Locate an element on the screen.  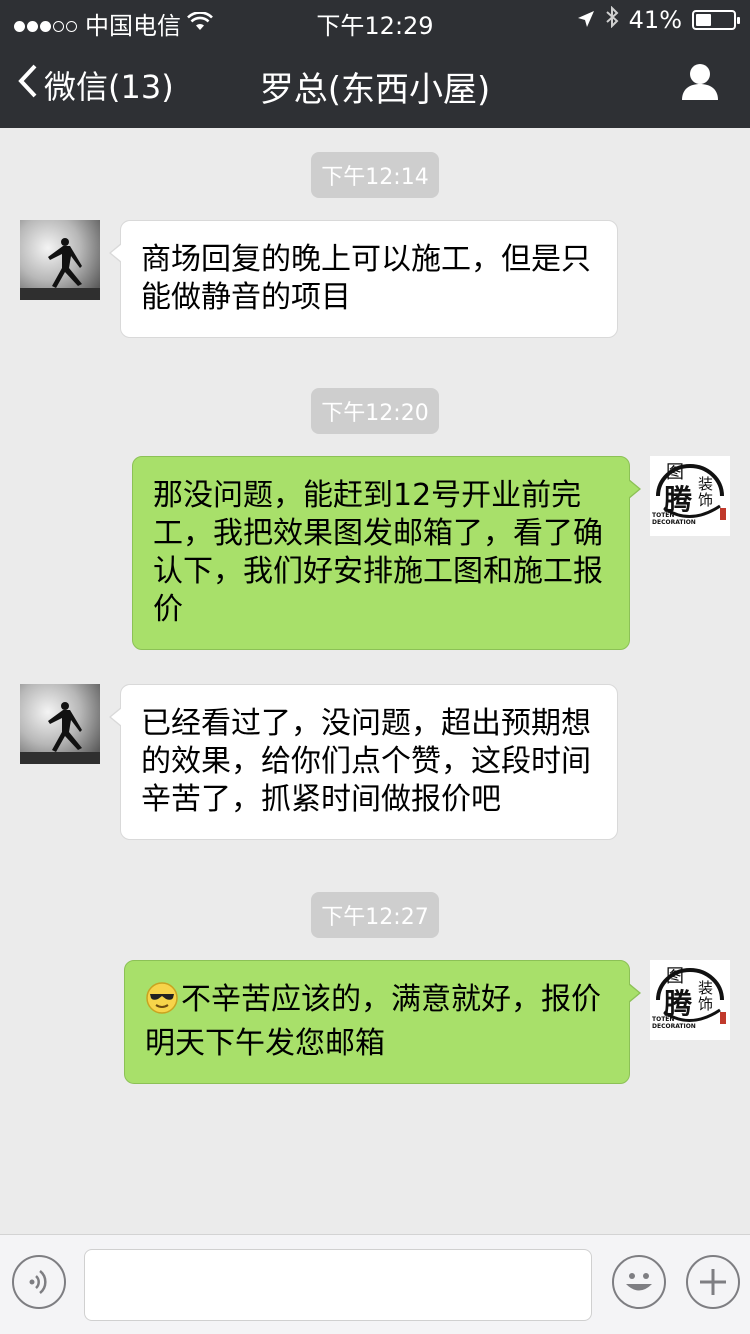
bluetooth-icon is located at coordinates (612, 19).